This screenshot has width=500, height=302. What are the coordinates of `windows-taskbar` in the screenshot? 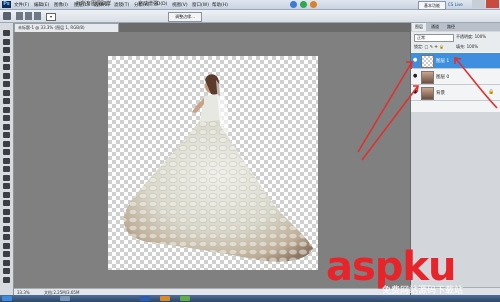 It's located at (250, 298).